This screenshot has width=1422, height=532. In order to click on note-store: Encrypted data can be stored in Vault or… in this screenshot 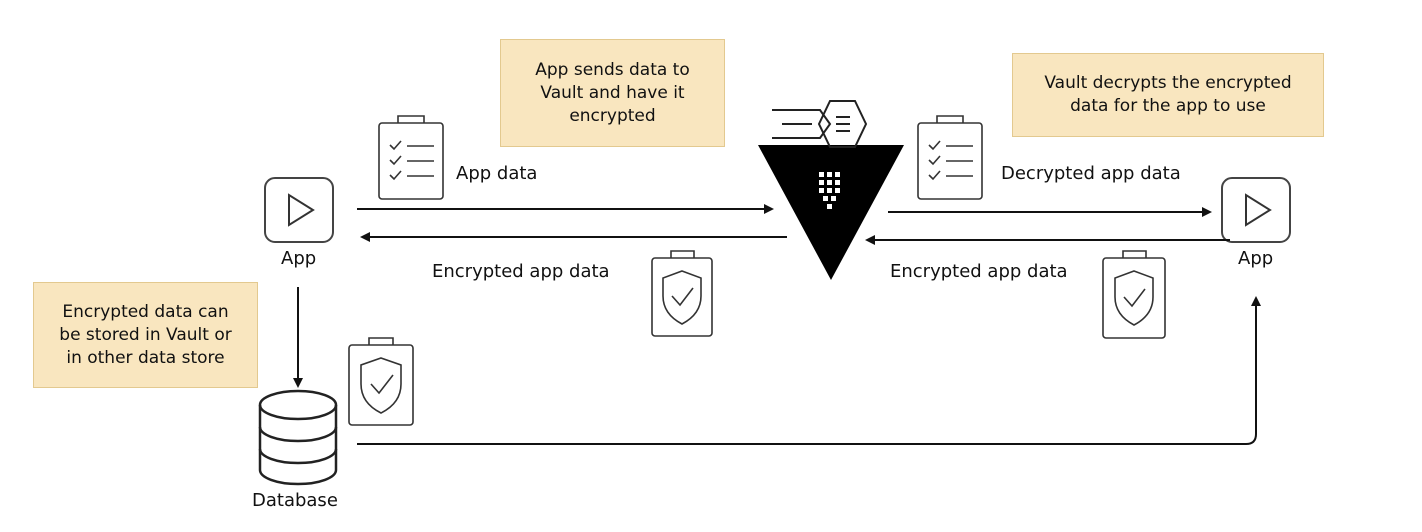, I will do `click(145, 335)`.